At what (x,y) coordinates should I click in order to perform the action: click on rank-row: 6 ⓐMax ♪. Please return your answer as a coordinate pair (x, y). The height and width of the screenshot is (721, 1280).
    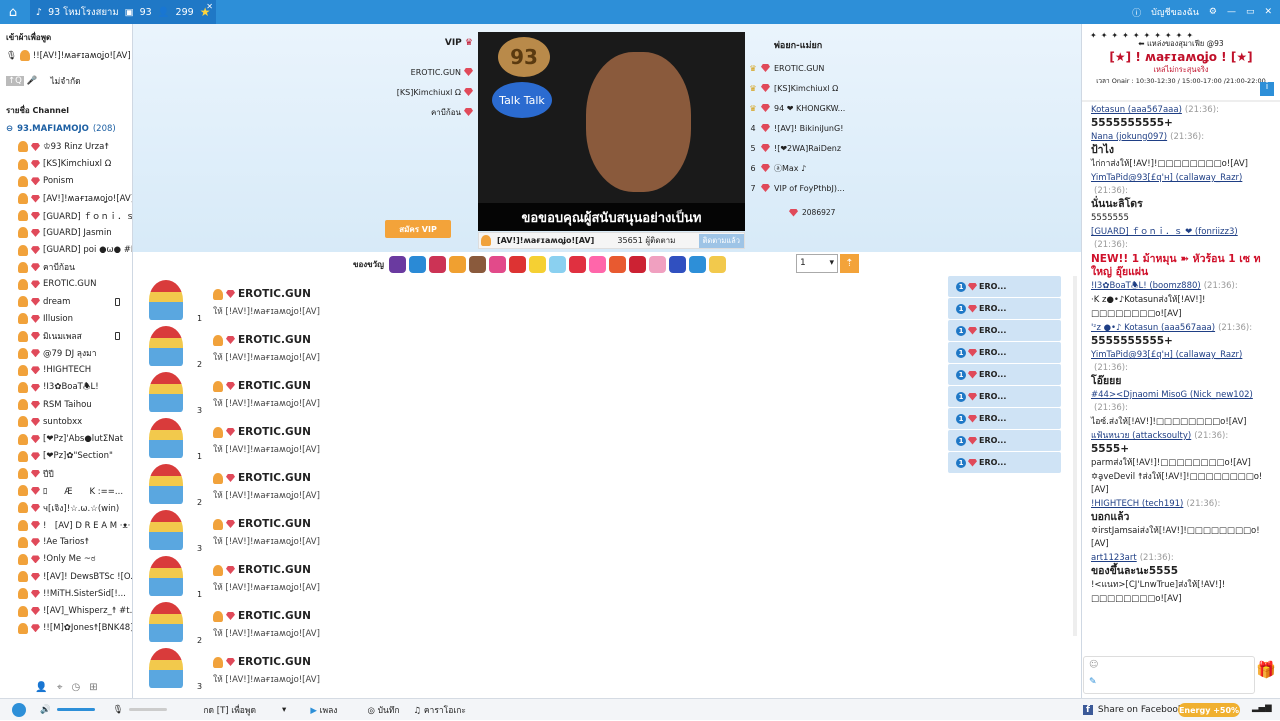
    Looking at the image, I should click on (819, 168).